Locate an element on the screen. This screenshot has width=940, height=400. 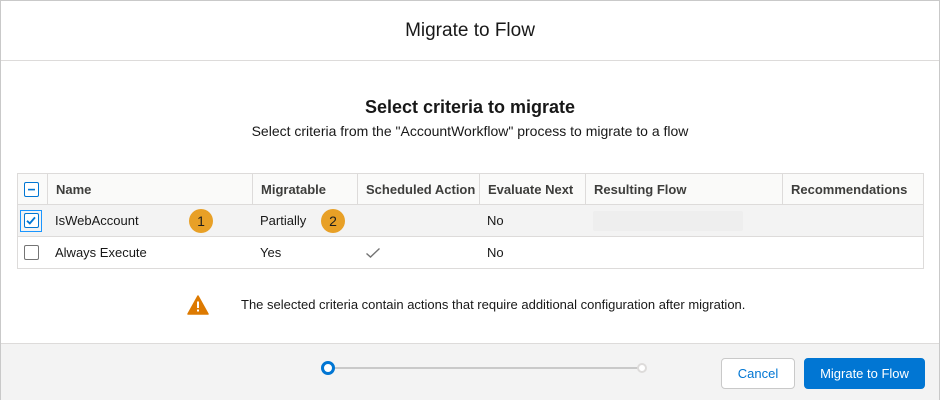
row-name-cell: Always Execute is located at coordinates (149, 252).